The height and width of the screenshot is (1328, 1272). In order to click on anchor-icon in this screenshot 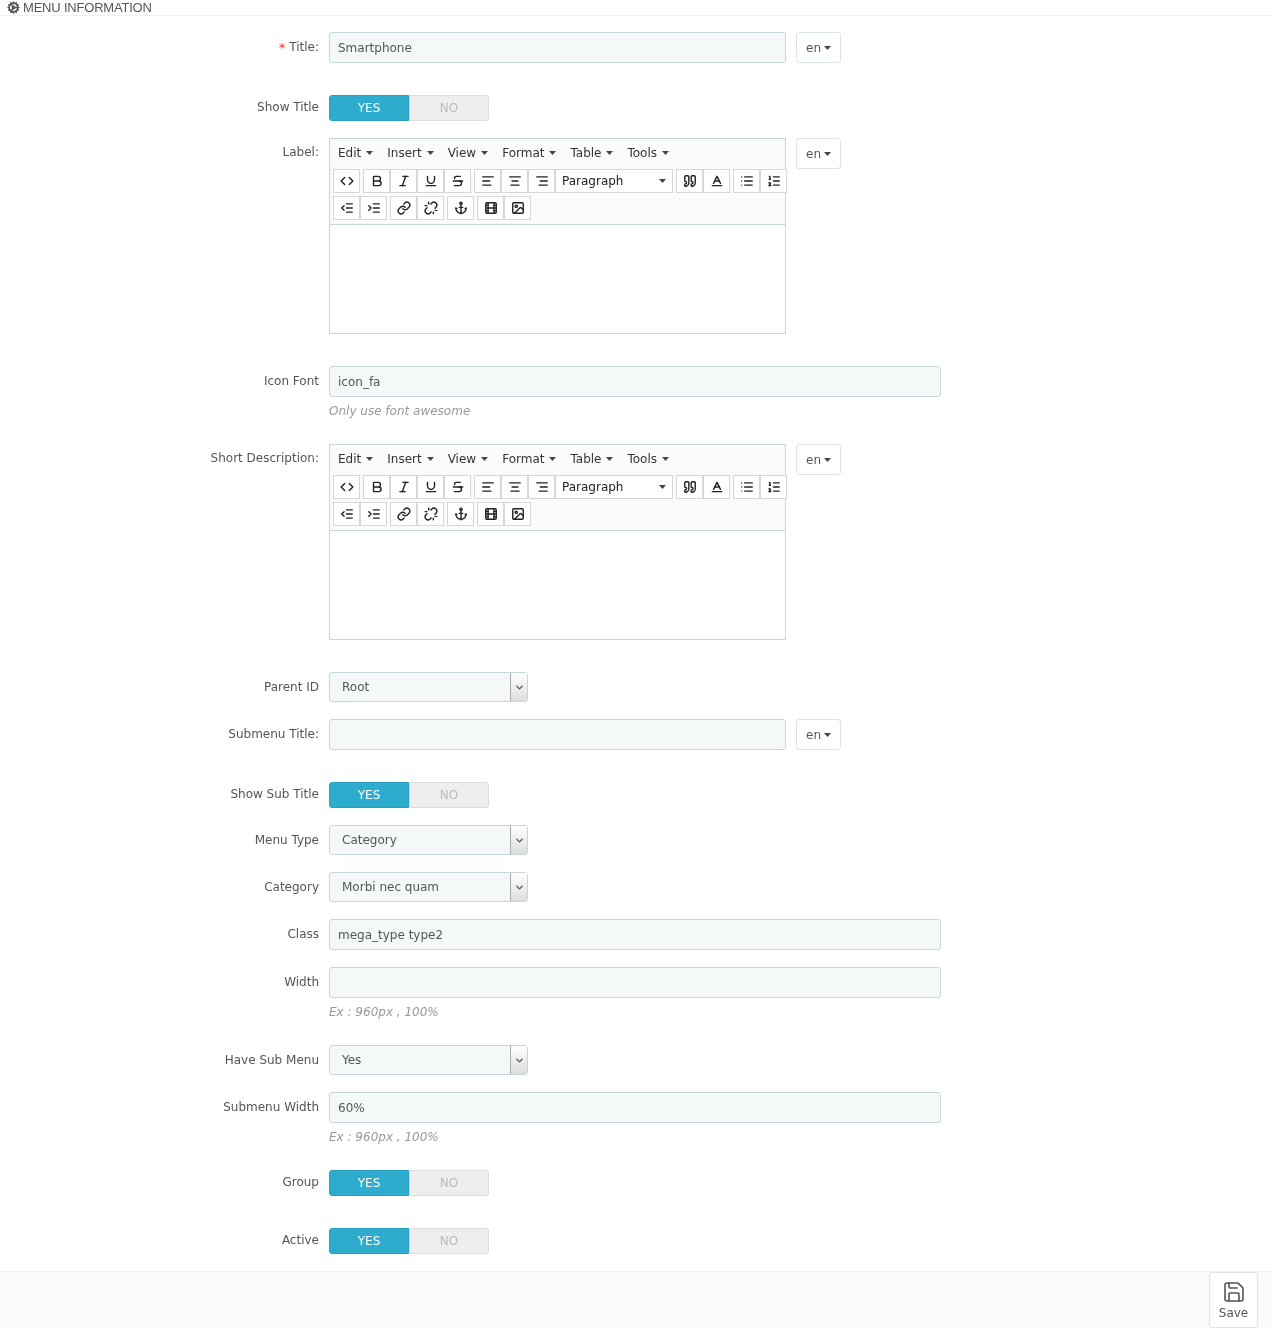, I will do `click(460, 514)`.